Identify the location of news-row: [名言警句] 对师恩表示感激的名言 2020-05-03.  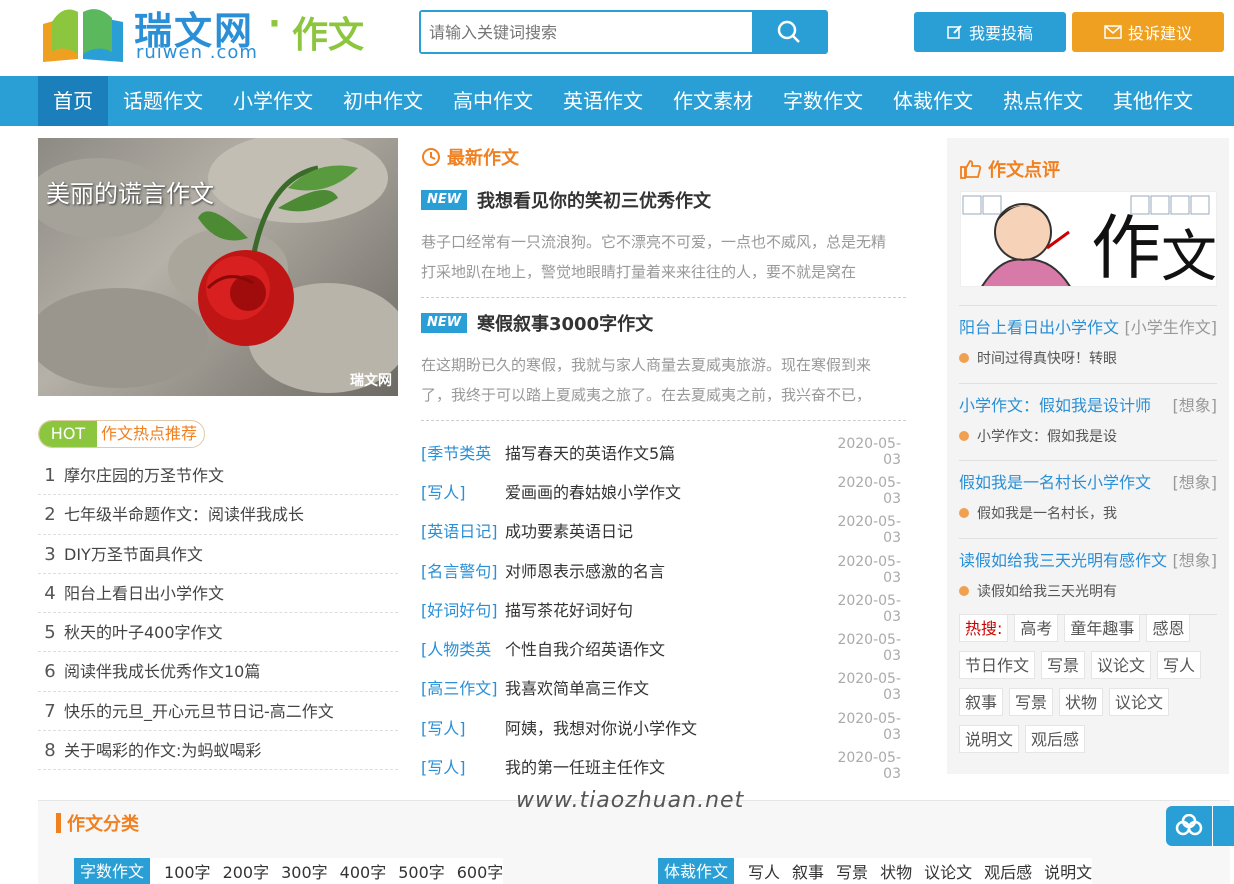
(661, 569).